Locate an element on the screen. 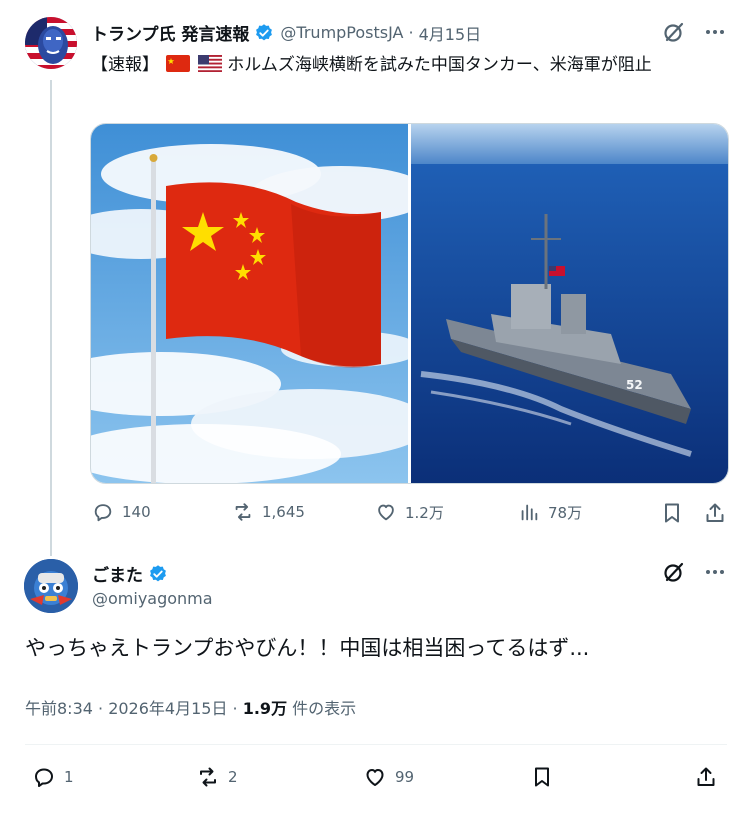 The image size is (743, 817). repost-count: 1,645 is located at coordinates (283, 512).